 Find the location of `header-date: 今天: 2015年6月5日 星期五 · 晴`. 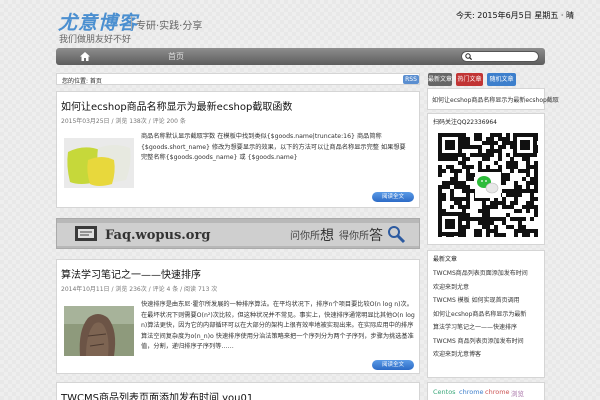

header-date: 今天: 2015年6月5日 星期五 · 晴 is located at coordinates (515, 15).